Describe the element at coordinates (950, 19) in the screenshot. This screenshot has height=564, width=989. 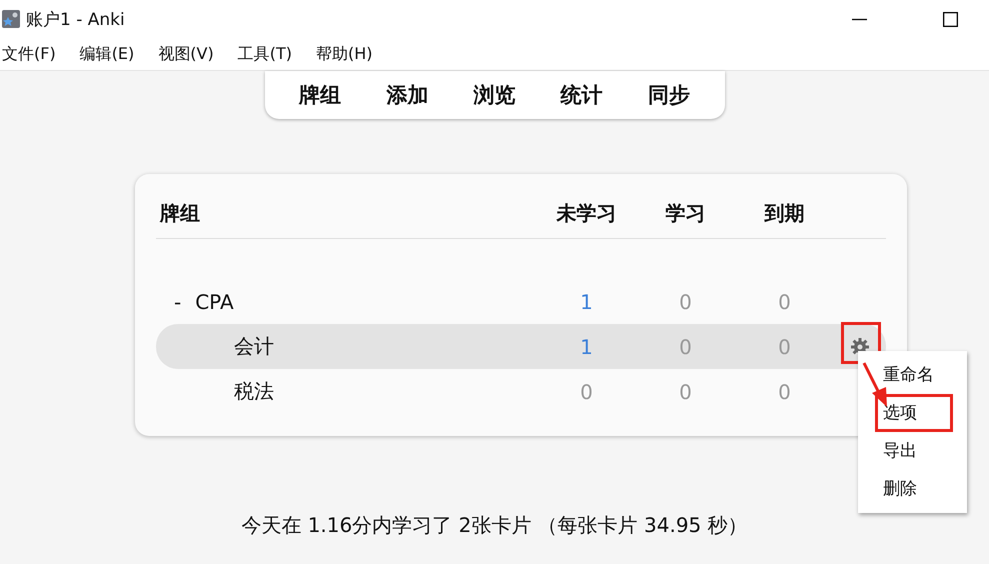
I see `maximize-icon` at that location.